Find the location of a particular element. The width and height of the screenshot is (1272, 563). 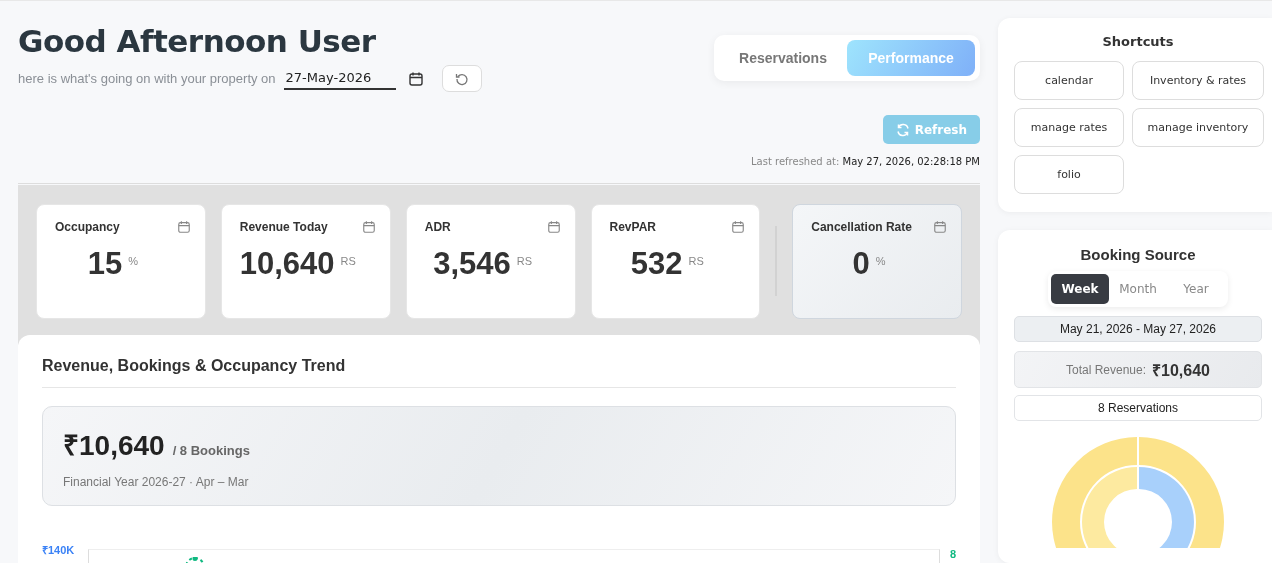

view-tab: Reservations is located at coordinates (783, 58).